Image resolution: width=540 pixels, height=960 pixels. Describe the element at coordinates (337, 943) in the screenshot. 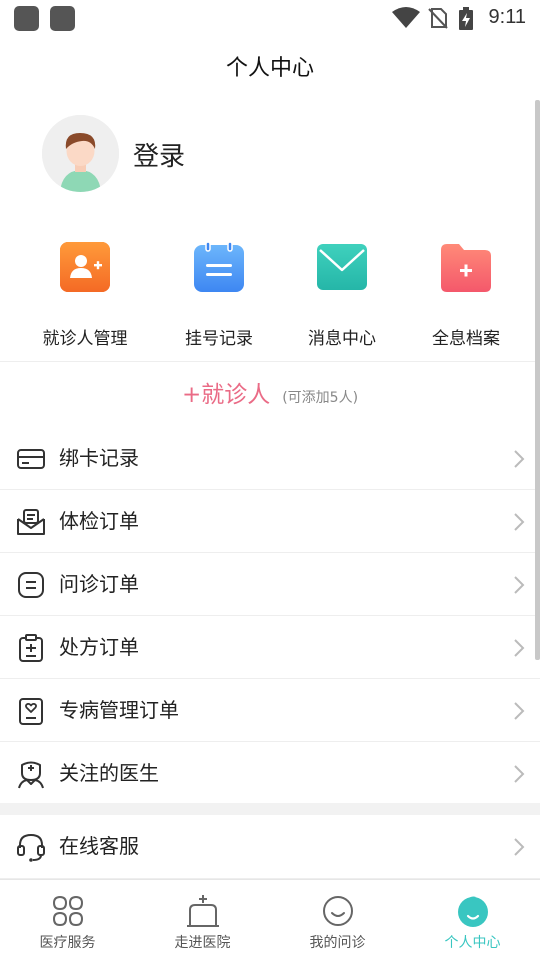

I see `nav-label: 我的问诊` at that location.